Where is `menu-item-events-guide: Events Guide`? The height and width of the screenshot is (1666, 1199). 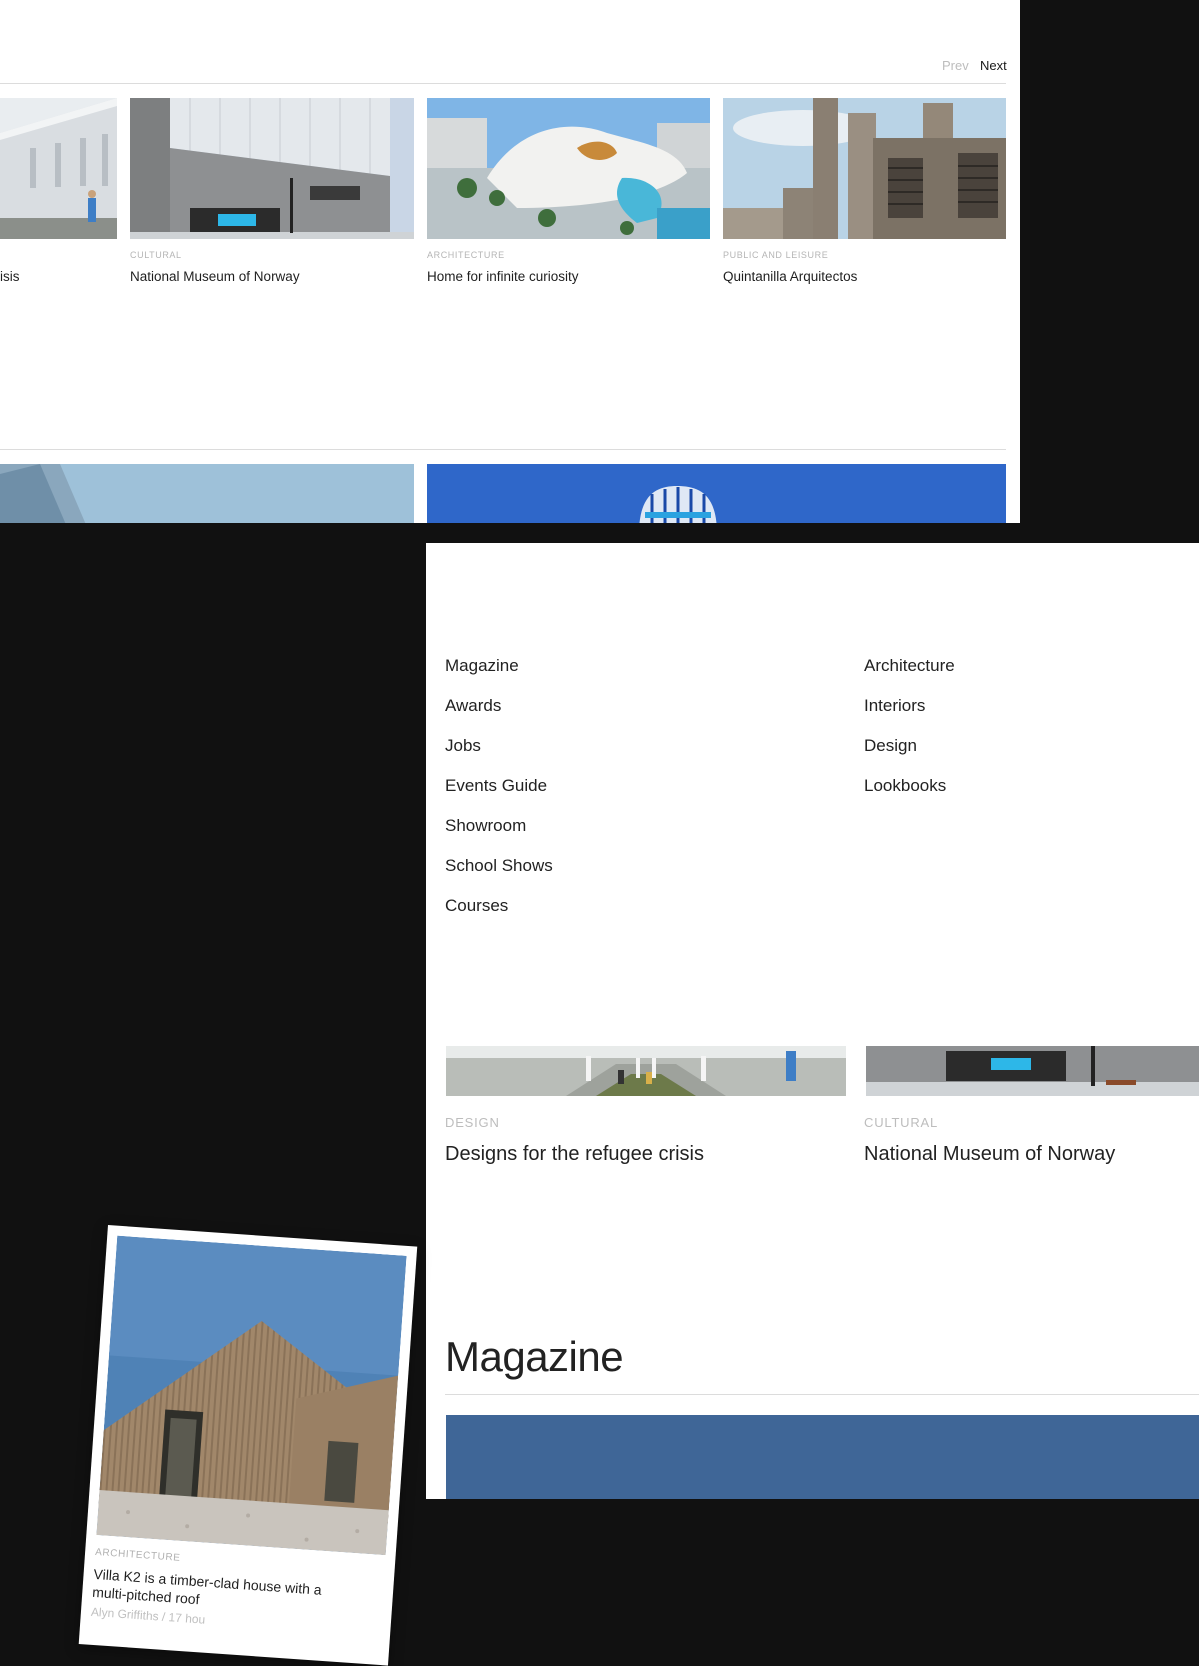
menu-item-events-guide: Events Guide is located at coordinates (496, 786).